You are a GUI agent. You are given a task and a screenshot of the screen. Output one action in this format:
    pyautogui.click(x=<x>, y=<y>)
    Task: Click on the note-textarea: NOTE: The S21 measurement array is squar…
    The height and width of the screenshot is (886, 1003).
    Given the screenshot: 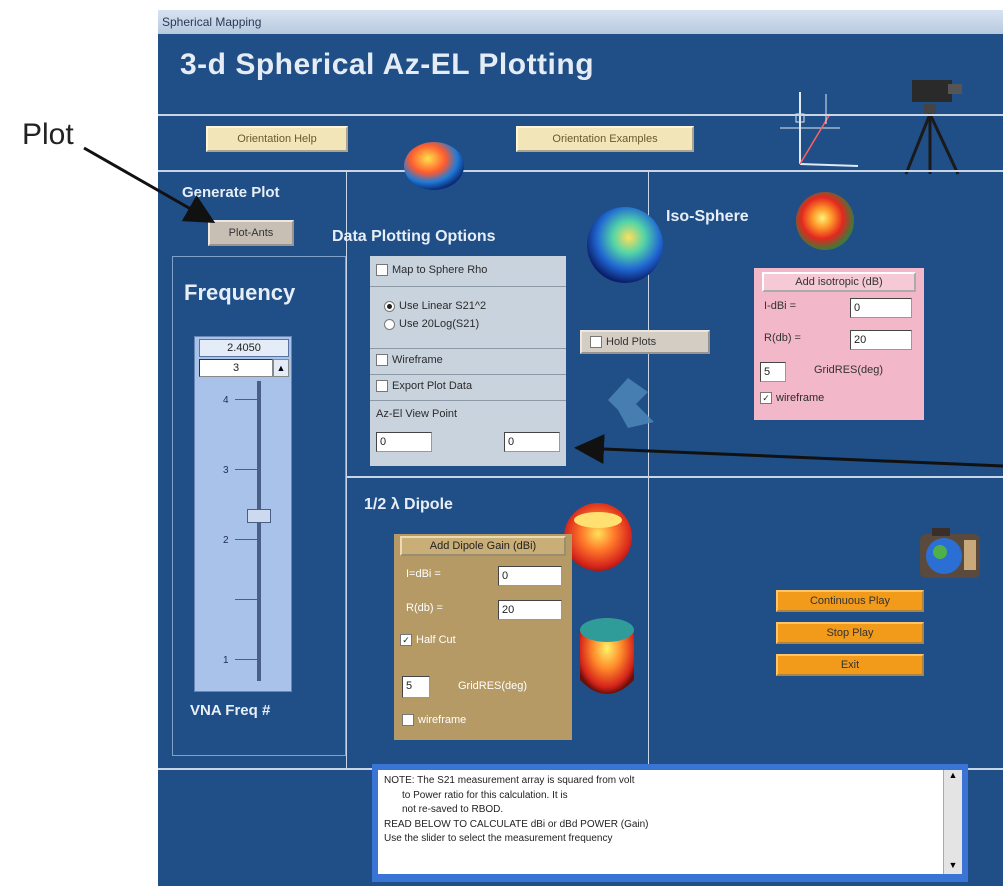 What is the action you would take?
    pyautogui.click(x=661, y=822)
    